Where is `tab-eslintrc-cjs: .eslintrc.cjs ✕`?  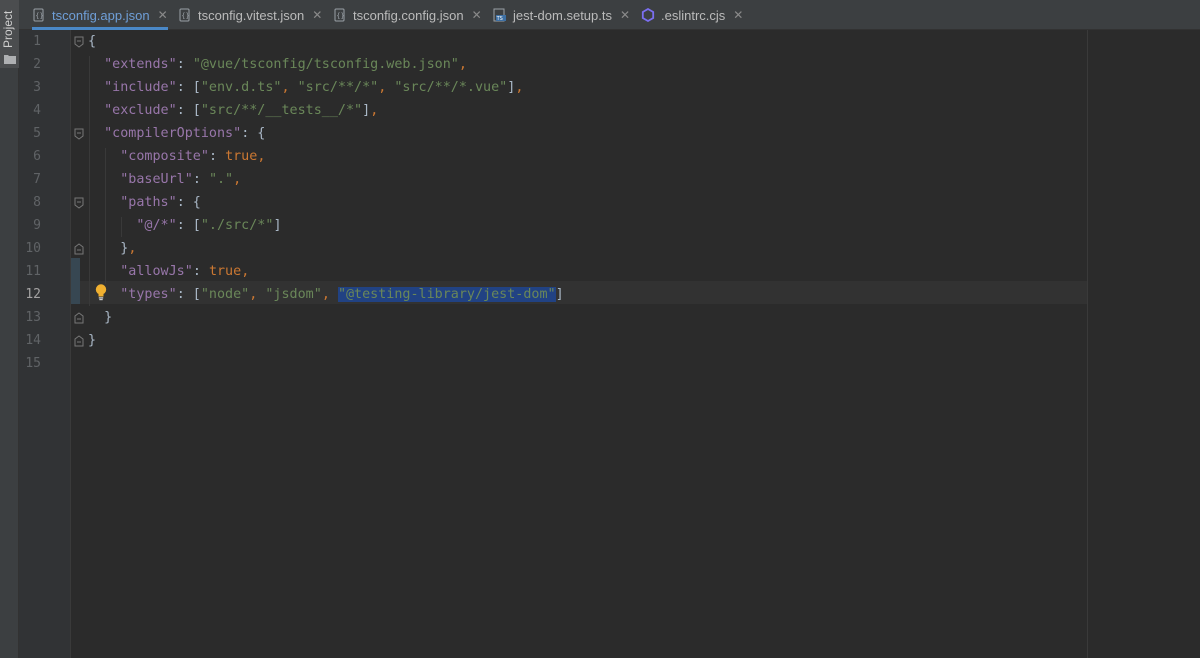
tab-eslintrc-cjs: .eslintrc.cjs ✕ is located at coordinates (692, 15).